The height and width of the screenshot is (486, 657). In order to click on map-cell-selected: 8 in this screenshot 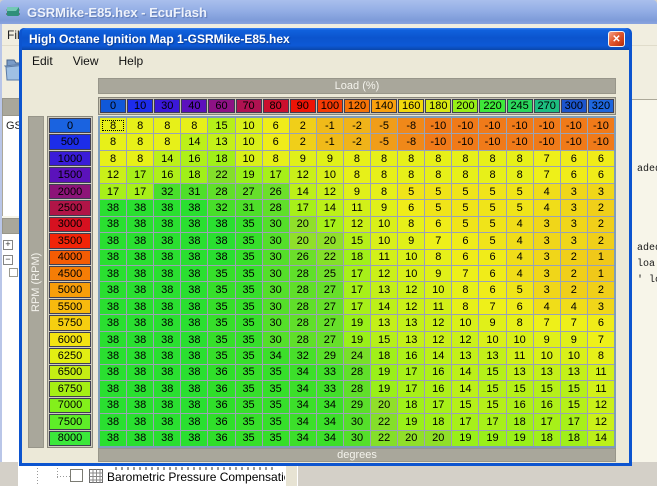, I will do `click(113, 126)`.